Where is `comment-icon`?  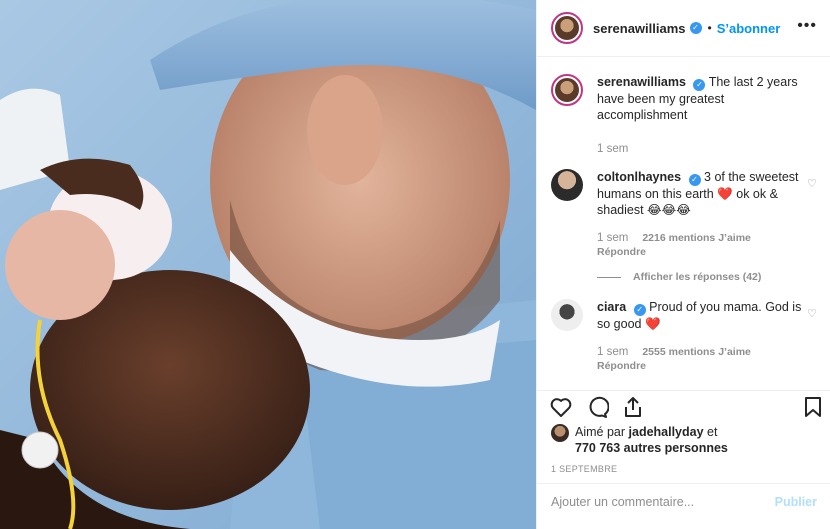
comment-icon is located at coordinates (597, 407).